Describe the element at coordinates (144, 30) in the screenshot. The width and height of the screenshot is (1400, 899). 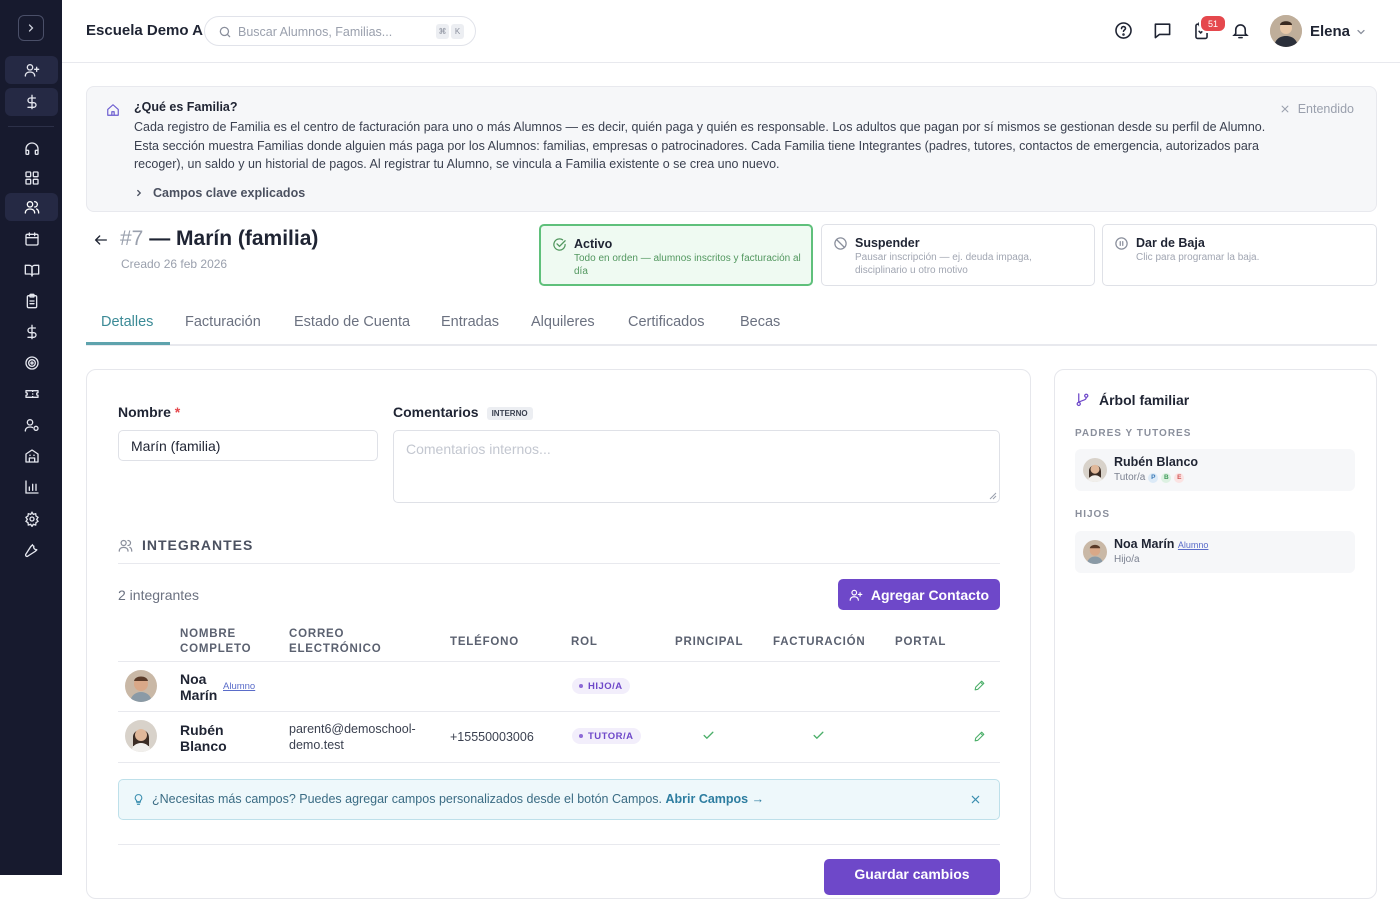
I see `school-name: Escuela Demo A` at that location.